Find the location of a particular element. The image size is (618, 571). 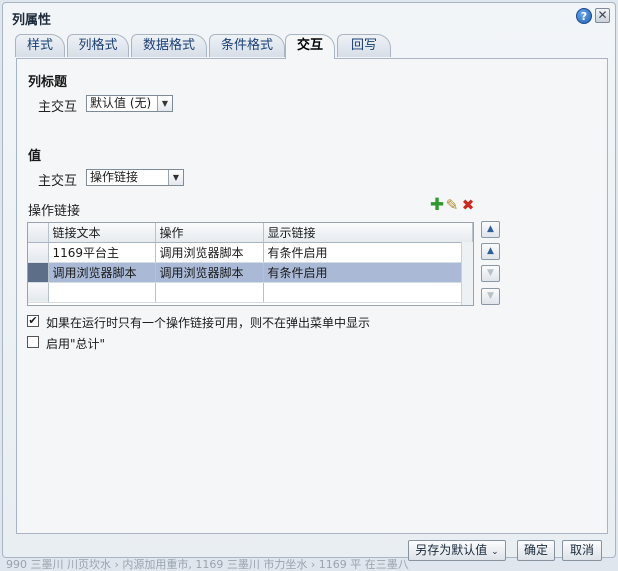

tab-write-back: 回写 is located at coordinates (364, 45).